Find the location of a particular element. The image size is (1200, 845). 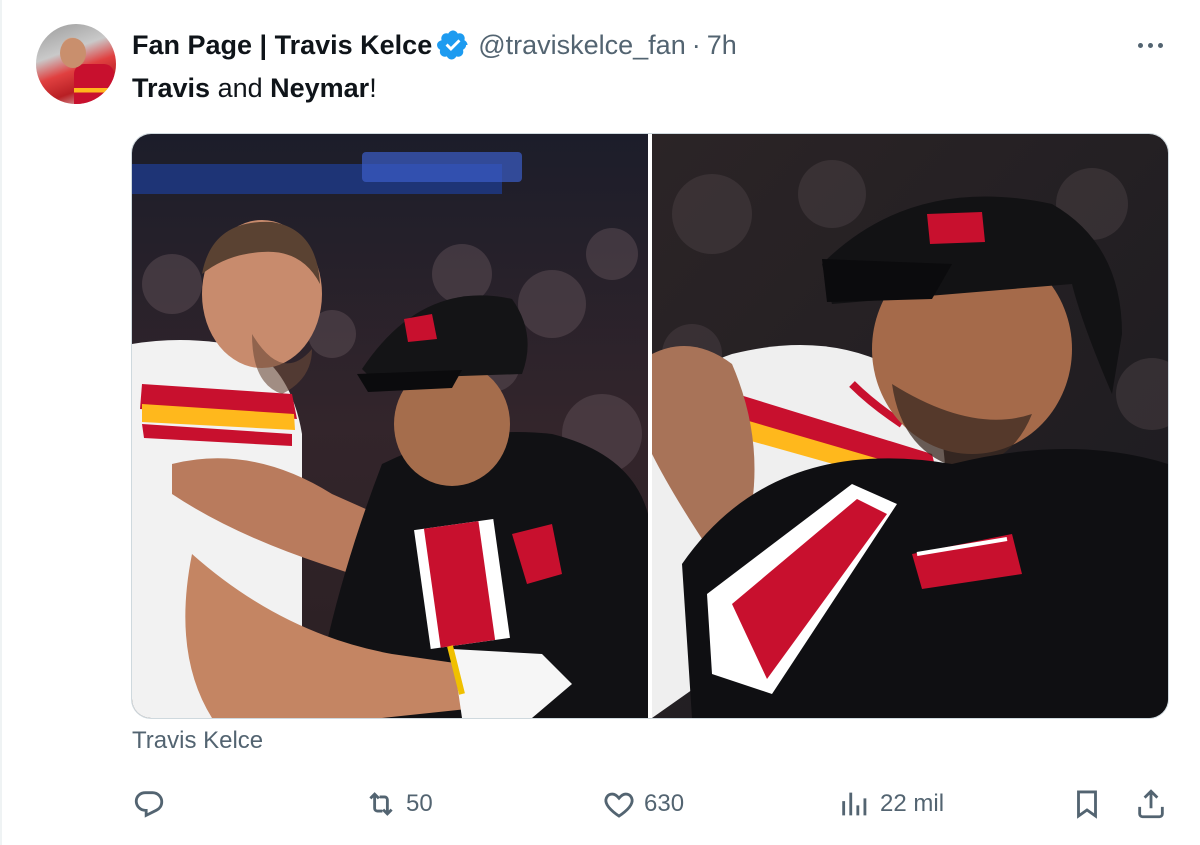

bookmark-button is located at coordinates (1087, 804).